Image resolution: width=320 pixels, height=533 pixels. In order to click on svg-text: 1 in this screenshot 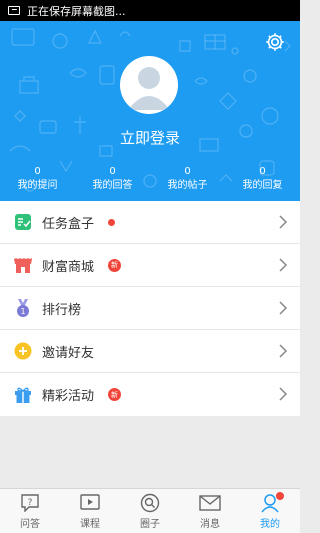, I will do `click(22, 311)`.